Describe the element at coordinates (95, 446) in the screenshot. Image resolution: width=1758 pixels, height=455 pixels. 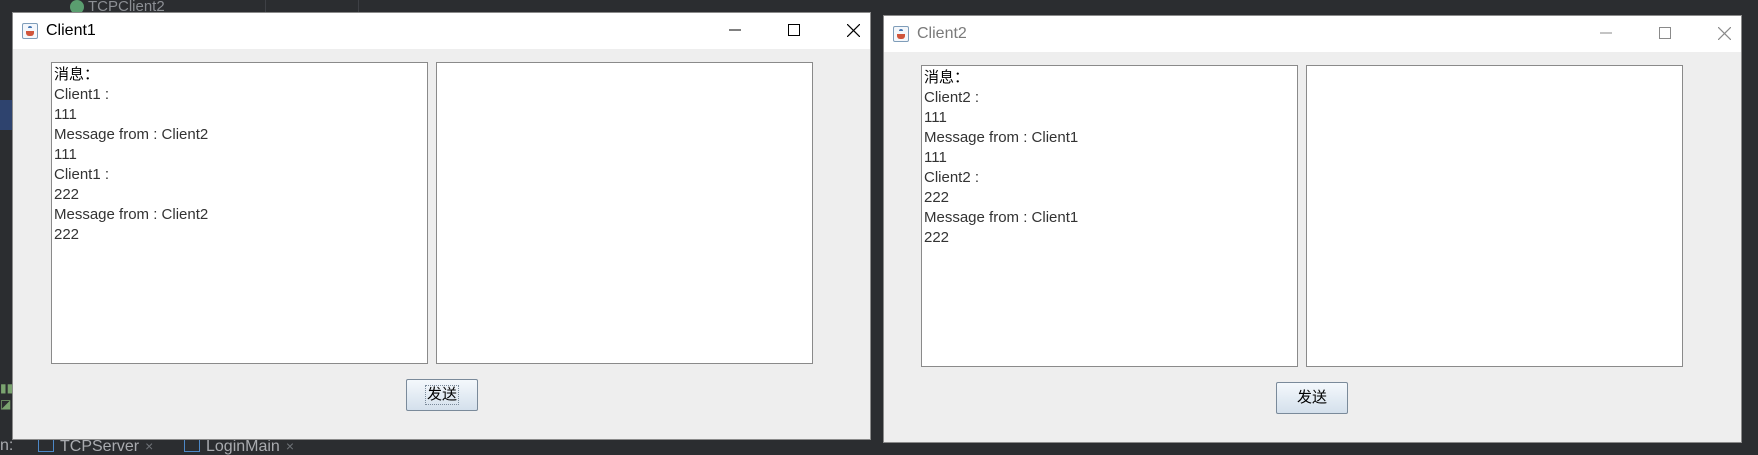
I see `run-tab-tcpserver: TCPServer ×` at that location.